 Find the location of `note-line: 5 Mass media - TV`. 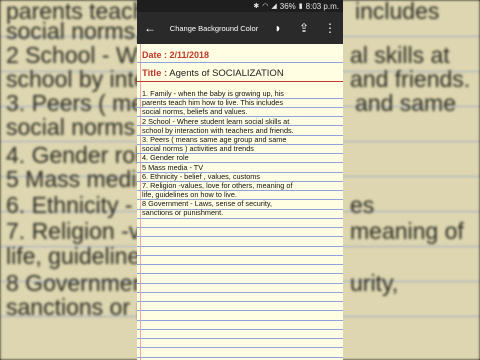

note-line: 5 Mass media - TV is located at coordinates (173, 167).